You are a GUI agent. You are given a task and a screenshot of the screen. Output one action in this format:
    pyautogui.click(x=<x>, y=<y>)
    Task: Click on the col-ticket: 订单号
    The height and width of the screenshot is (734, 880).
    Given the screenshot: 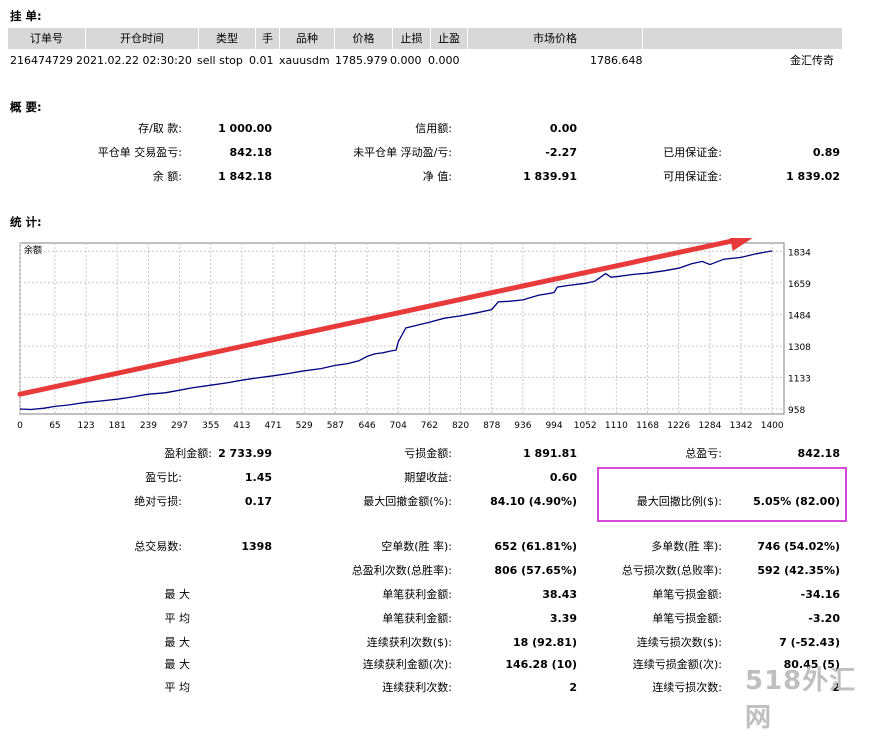 What is the action you would take?
    pyautogui.click(x=46, y=38)
    